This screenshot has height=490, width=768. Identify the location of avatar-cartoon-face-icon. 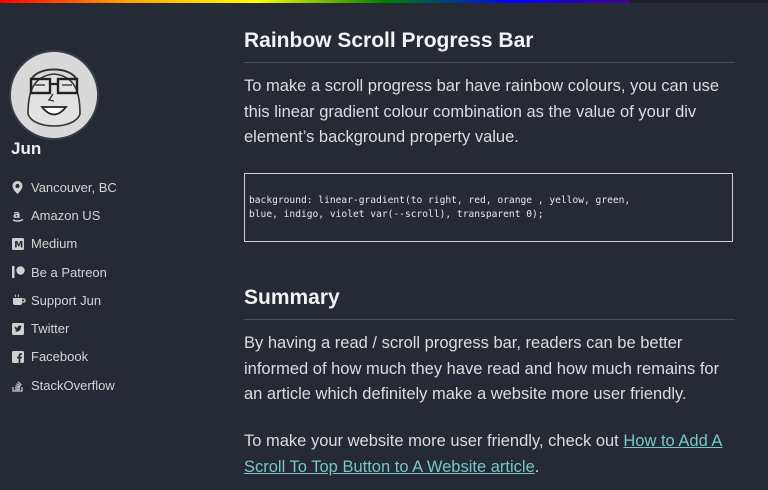
(54, 95).